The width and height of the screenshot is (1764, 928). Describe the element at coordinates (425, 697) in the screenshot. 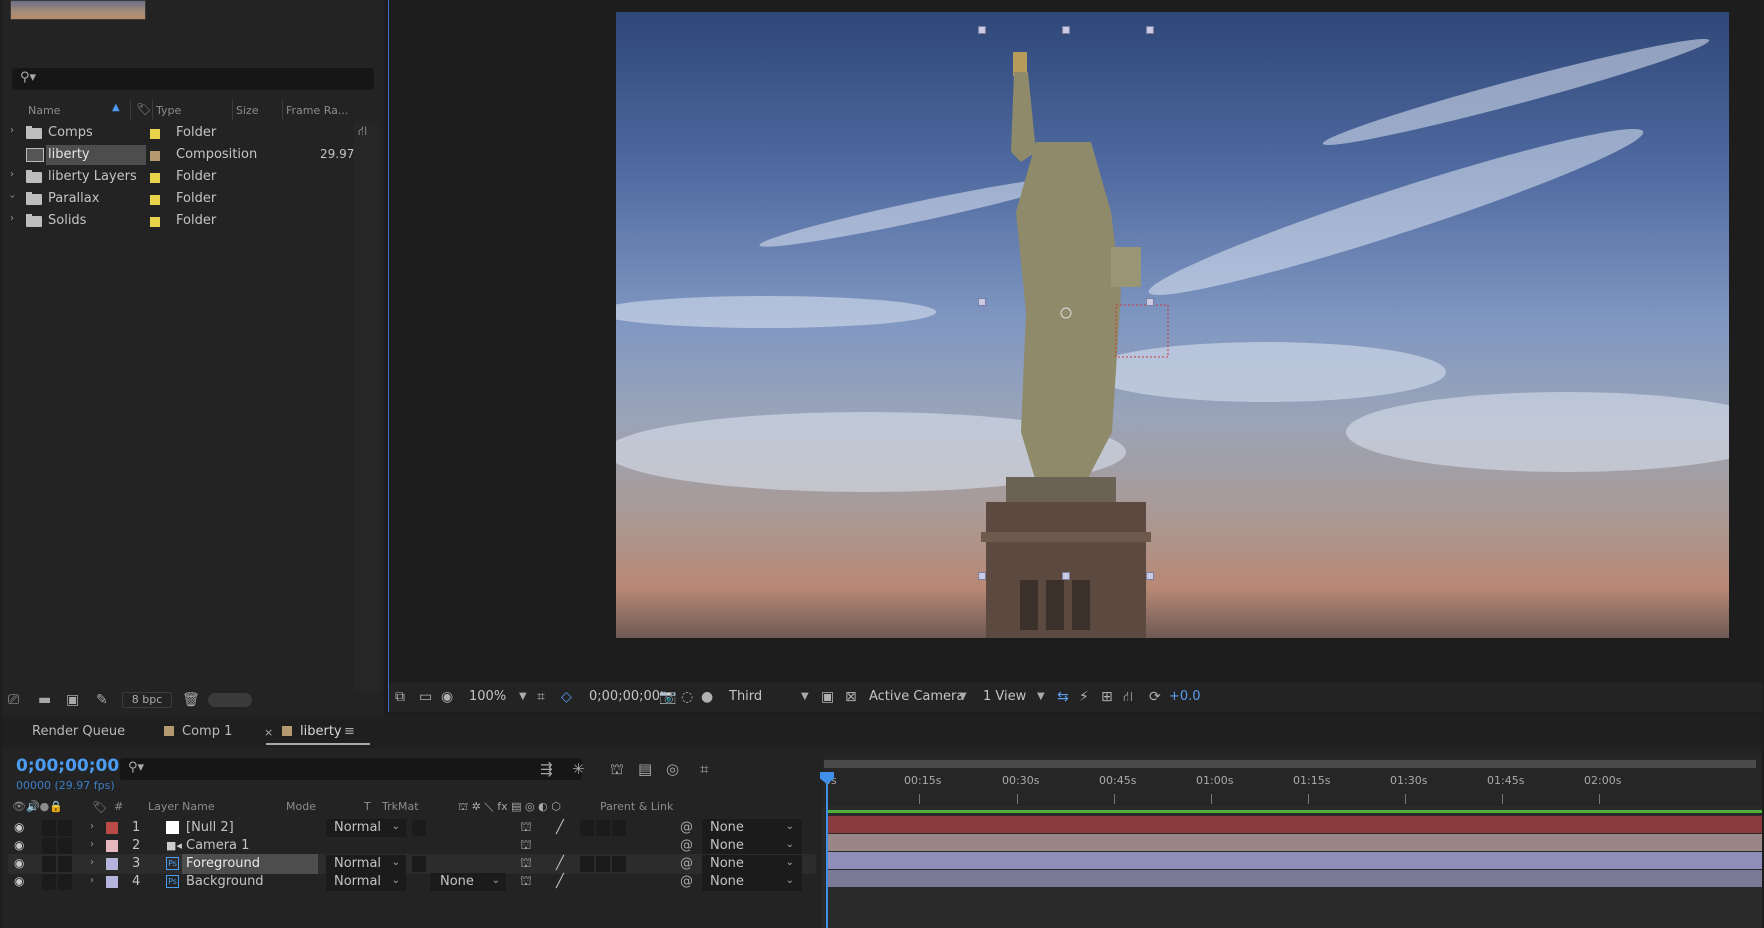

I see `monitor-icon: ▭` at that location.